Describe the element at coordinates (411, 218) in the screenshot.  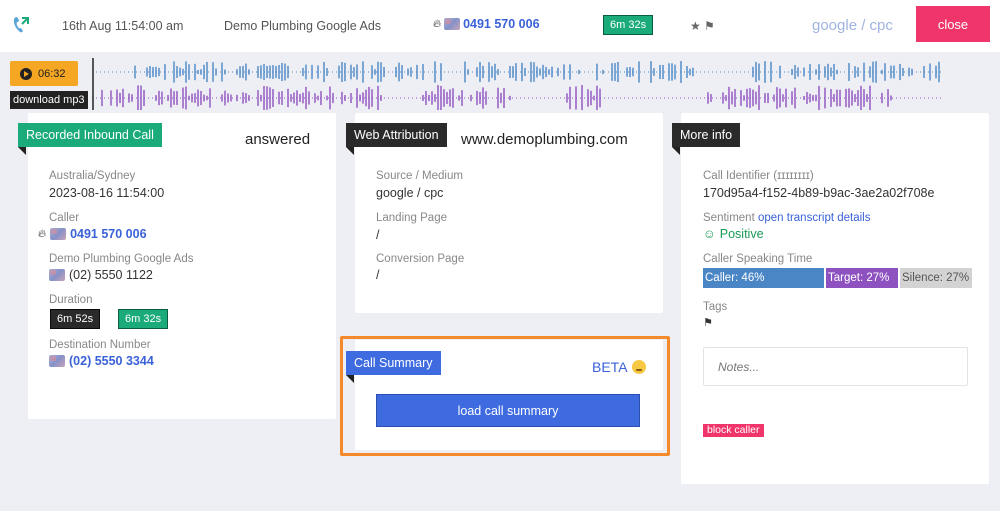
I see `landing-page-label: Landing Page` at that location.